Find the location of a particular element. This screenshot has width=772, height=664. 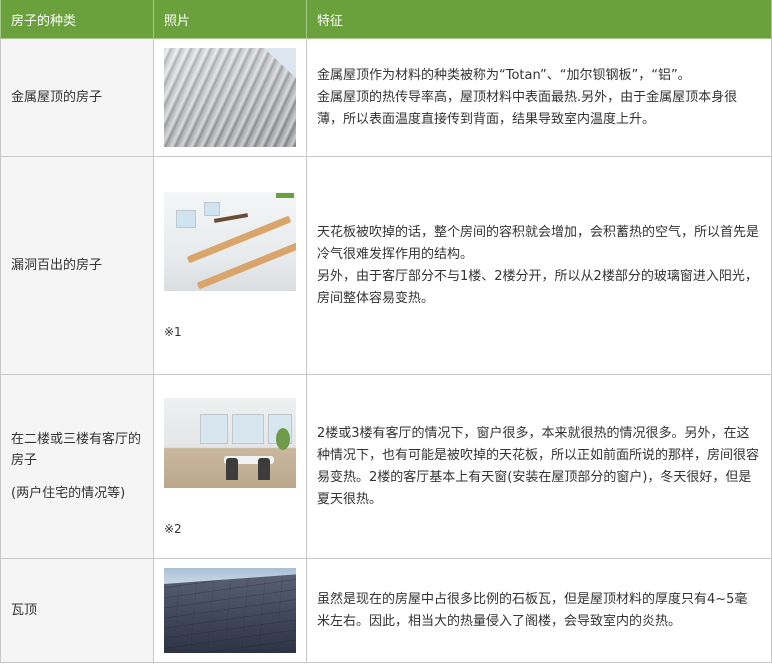

corrugated-metal-roof-photo is located at coordinates (230, 97).